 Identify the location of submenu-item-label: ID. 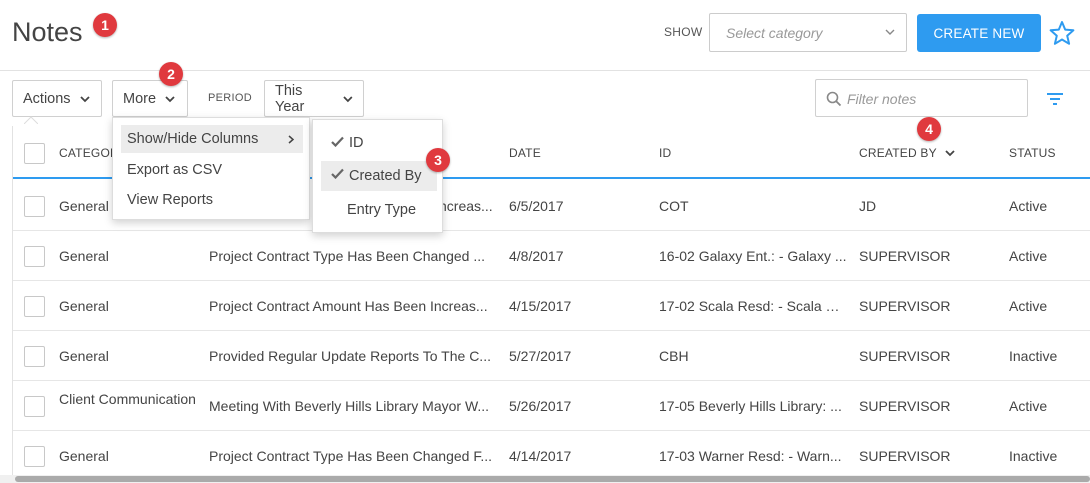
(356, 143).